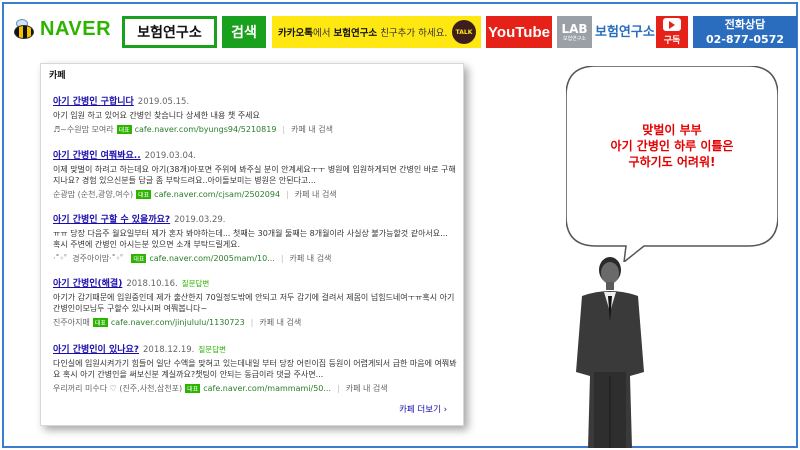  What do you see at coordinates (745, 24) in the screenshot?
I see `phone-label: 전화상담` at bounding box center [745, 24].